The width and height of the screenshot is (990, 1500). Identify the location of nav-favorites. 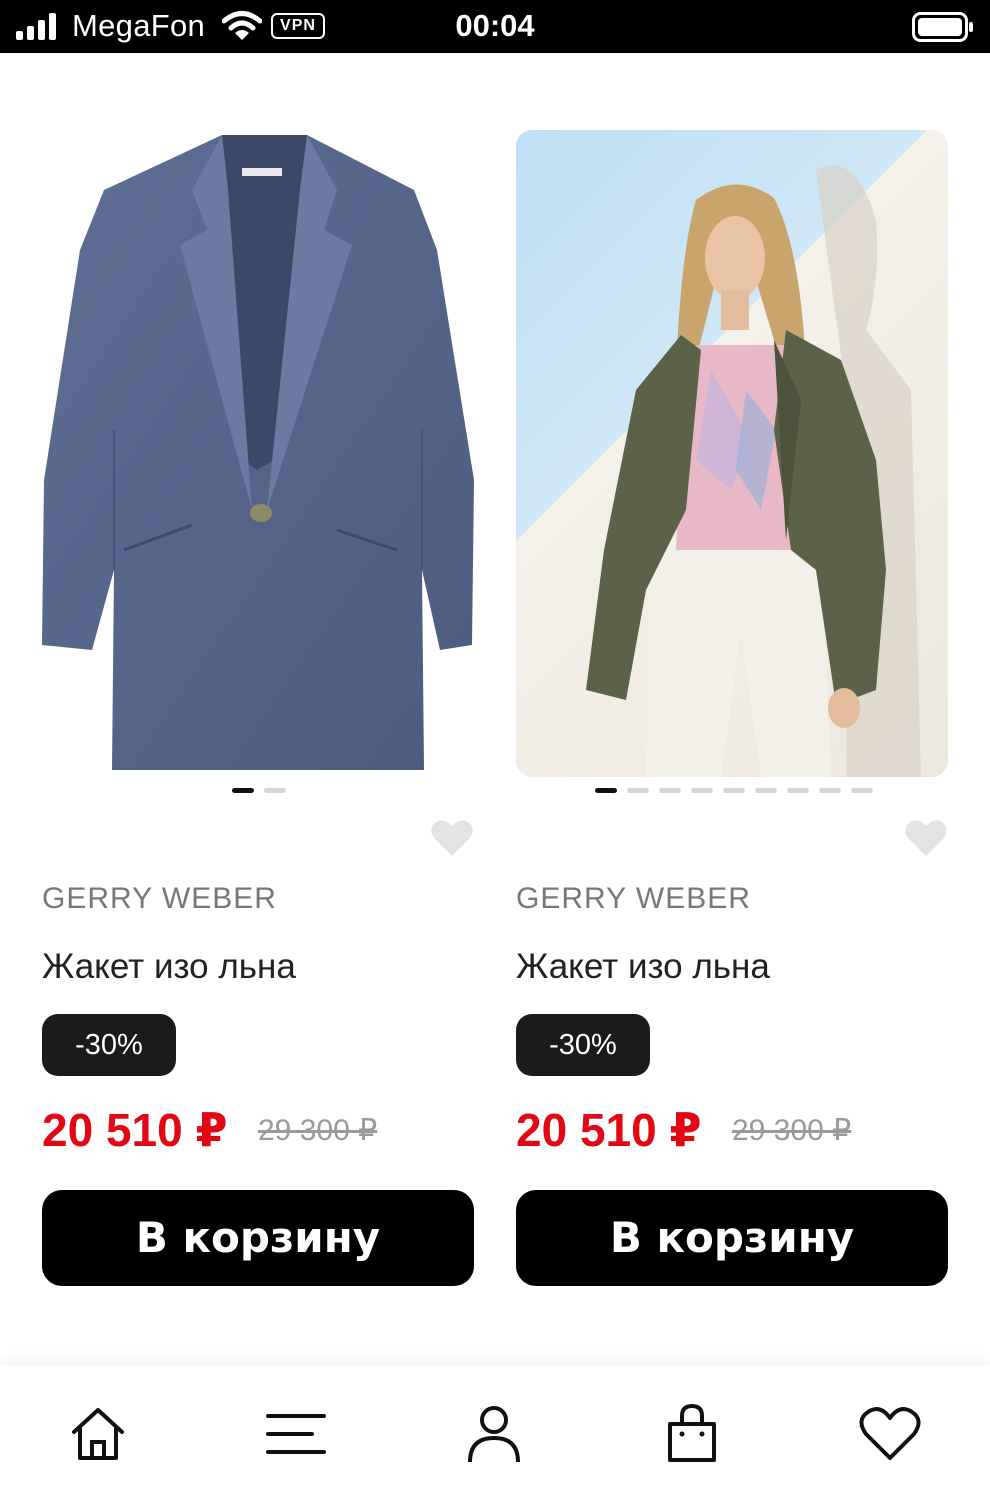
(890, 1434).